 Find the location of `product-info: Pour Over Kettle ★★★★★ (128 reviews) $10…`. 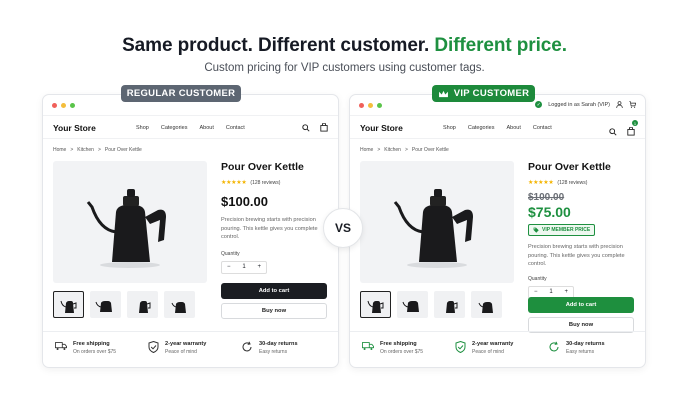

product-info: Pour Over Kettle ★★★★★ (128 reviews) $10… is located at coordinates (583, 230).